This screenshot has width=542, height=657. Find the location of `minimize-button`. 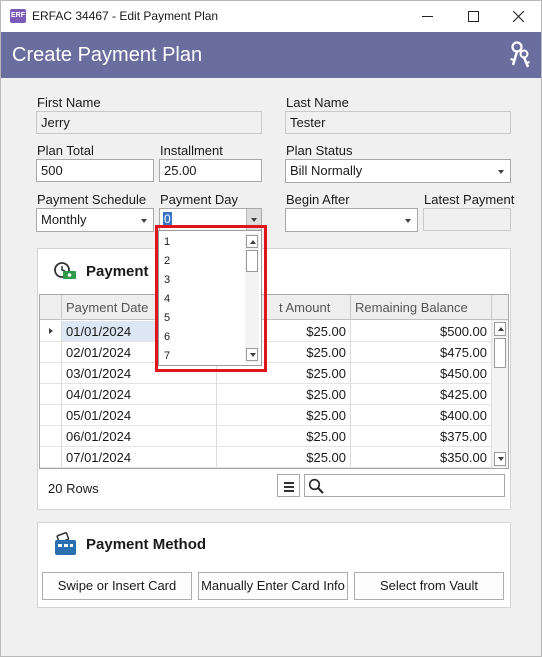

minimize-button is located at coordinates (427, 16).